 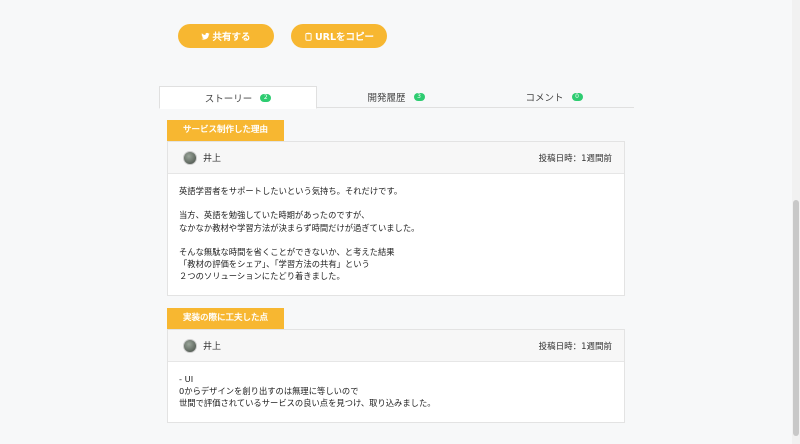 What do you see at coordinates (262, 276) in the screenshot?
I see `body-line: ２つのソリューションにたどり着きました。` at bounding box center [262, 276].